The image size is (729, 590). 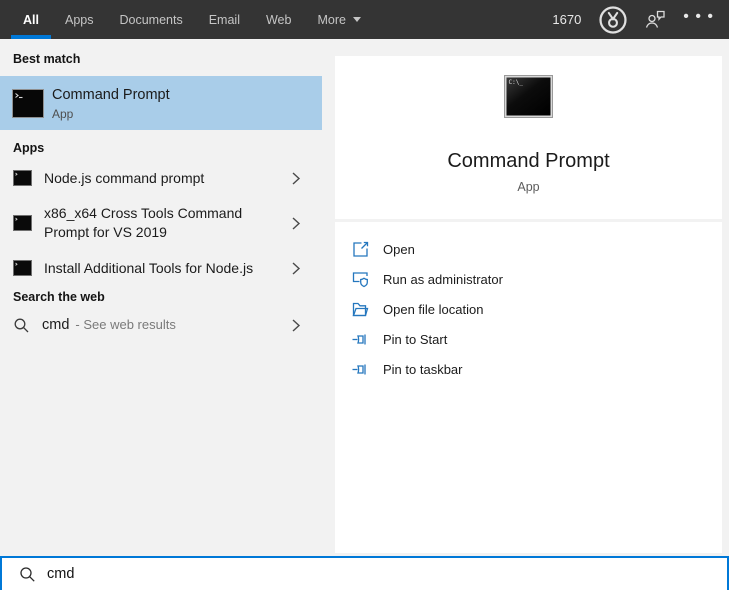 What do you see at coordinates (56, 325) in the screenshot?
I see `web-query: cmd` at bounding box center [56, 325].